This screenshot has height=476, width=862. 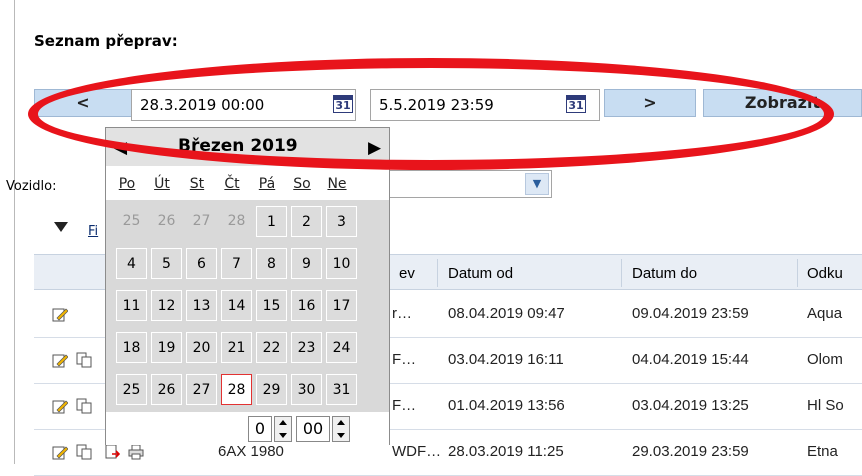 I want to click on time-picker: 0 00, so click(x=247, y=429).